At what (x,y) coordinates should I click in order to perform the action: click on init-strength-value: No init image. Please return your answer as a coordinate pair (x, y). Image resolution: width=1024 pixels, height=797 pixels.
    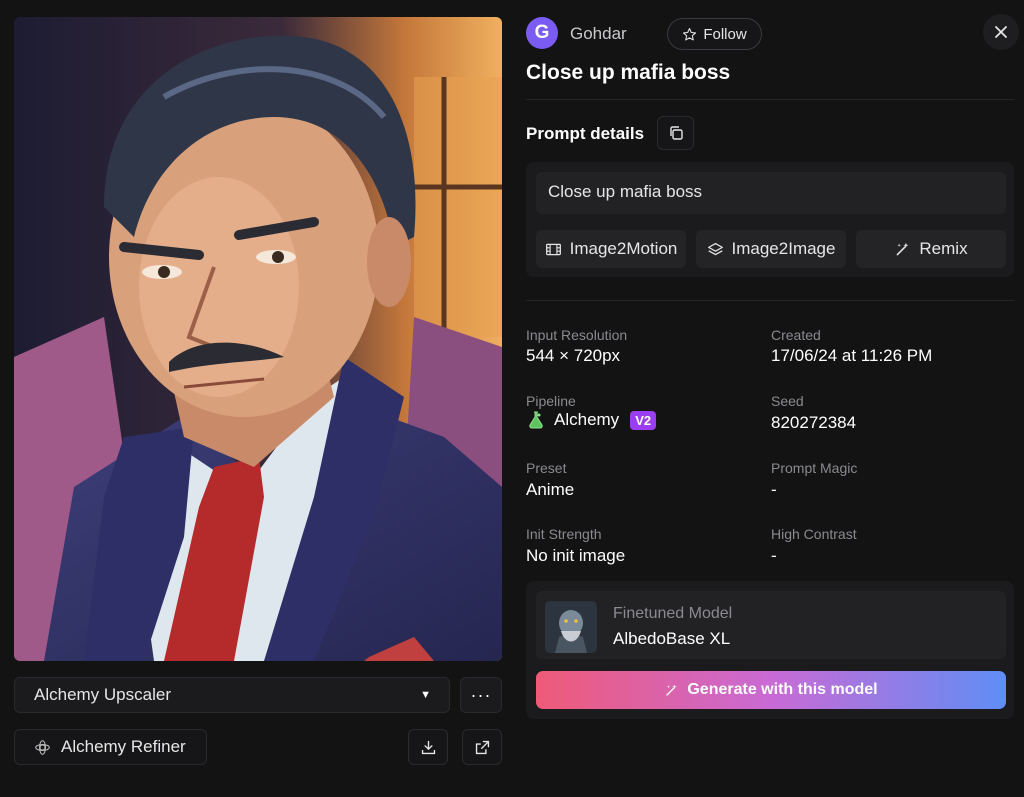
    Looking at the image, I should click on (576, 555).